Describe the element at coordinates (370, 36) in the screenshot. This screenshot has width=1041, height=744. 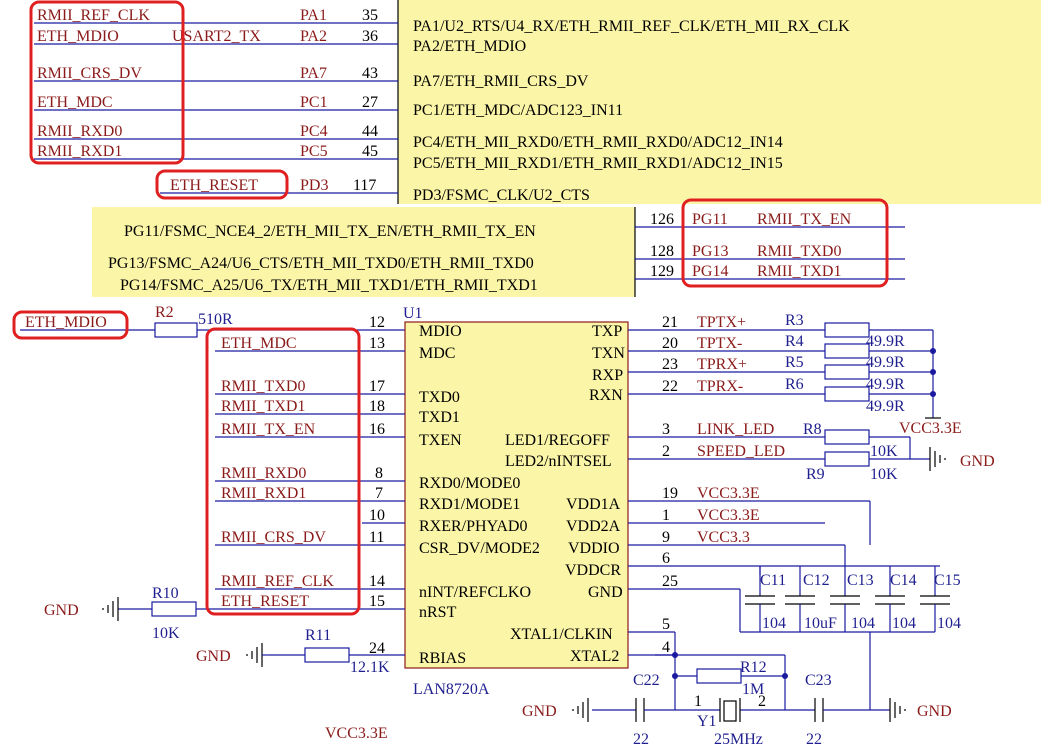
I see `pin-number: 36` at that location.